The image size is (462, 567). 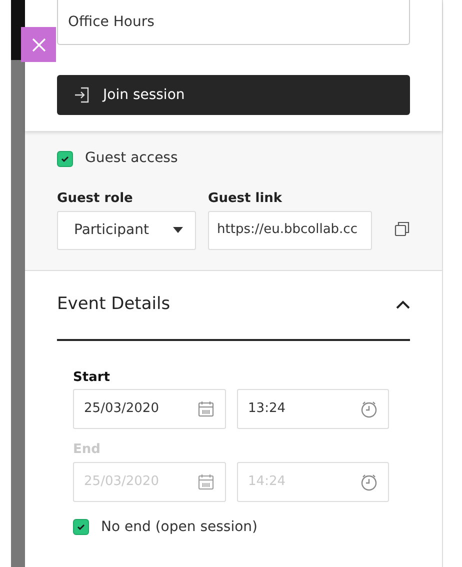 I want to click on close-icon, so click(x=39, y=45).